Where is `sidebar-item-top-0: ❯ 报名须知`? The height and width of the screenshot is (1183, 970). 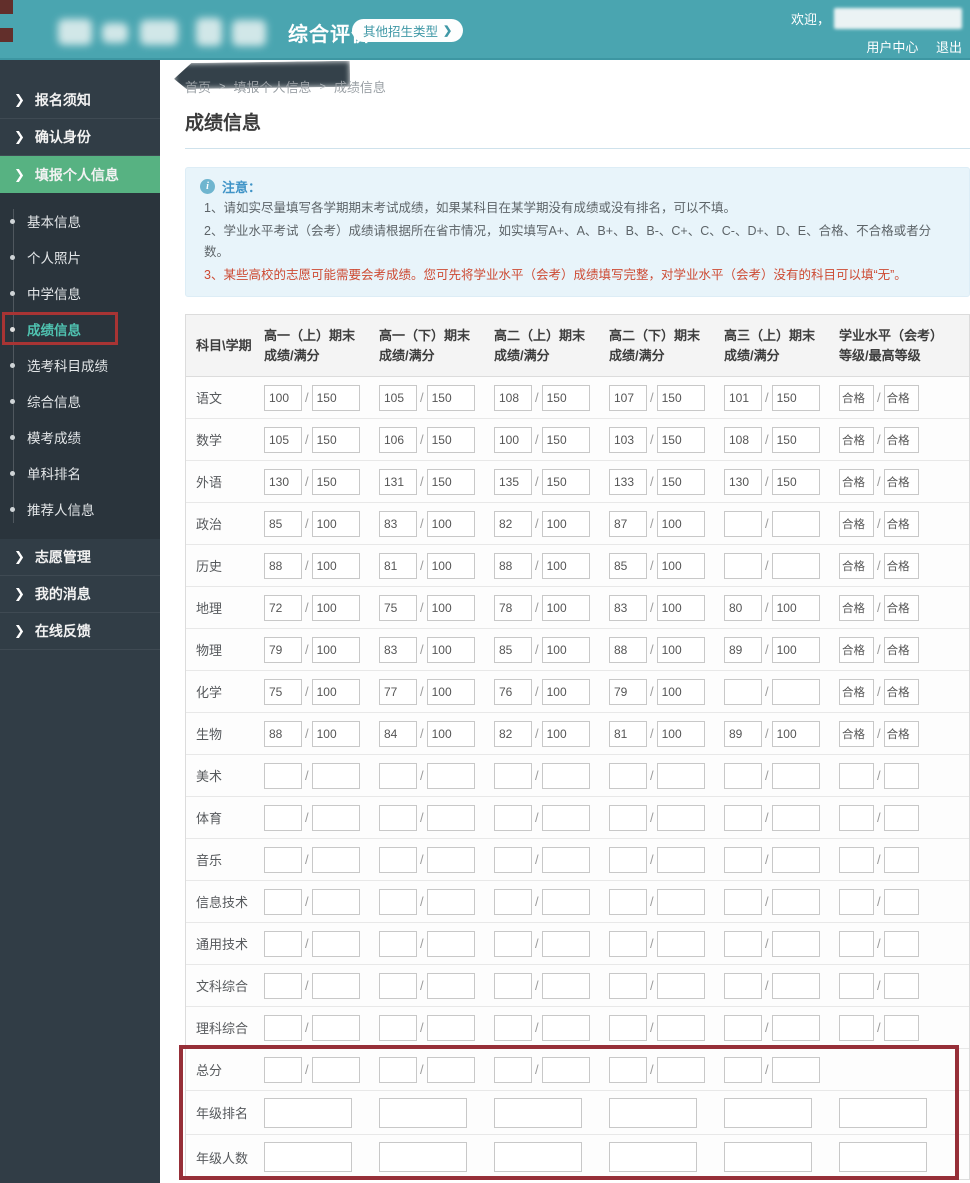
sidebar-item-top-0: ❯ 报名须知 is located at coordinates (80, 100).